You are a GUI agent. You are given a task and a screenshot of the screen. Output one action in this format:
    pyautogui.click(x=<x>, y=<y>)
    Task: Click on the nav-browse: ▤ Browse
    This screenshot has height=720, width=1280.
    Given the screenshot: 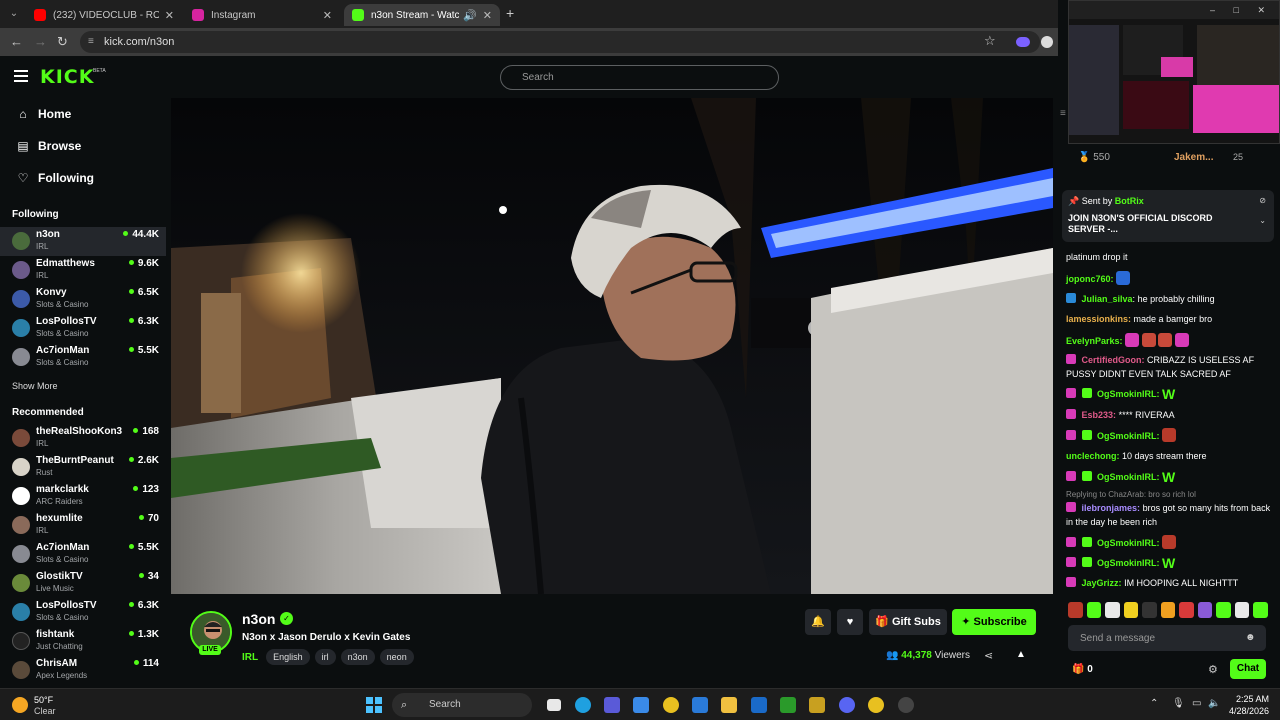 What is the action you would take?
    pyautogui.click(x=48, y=146)
    